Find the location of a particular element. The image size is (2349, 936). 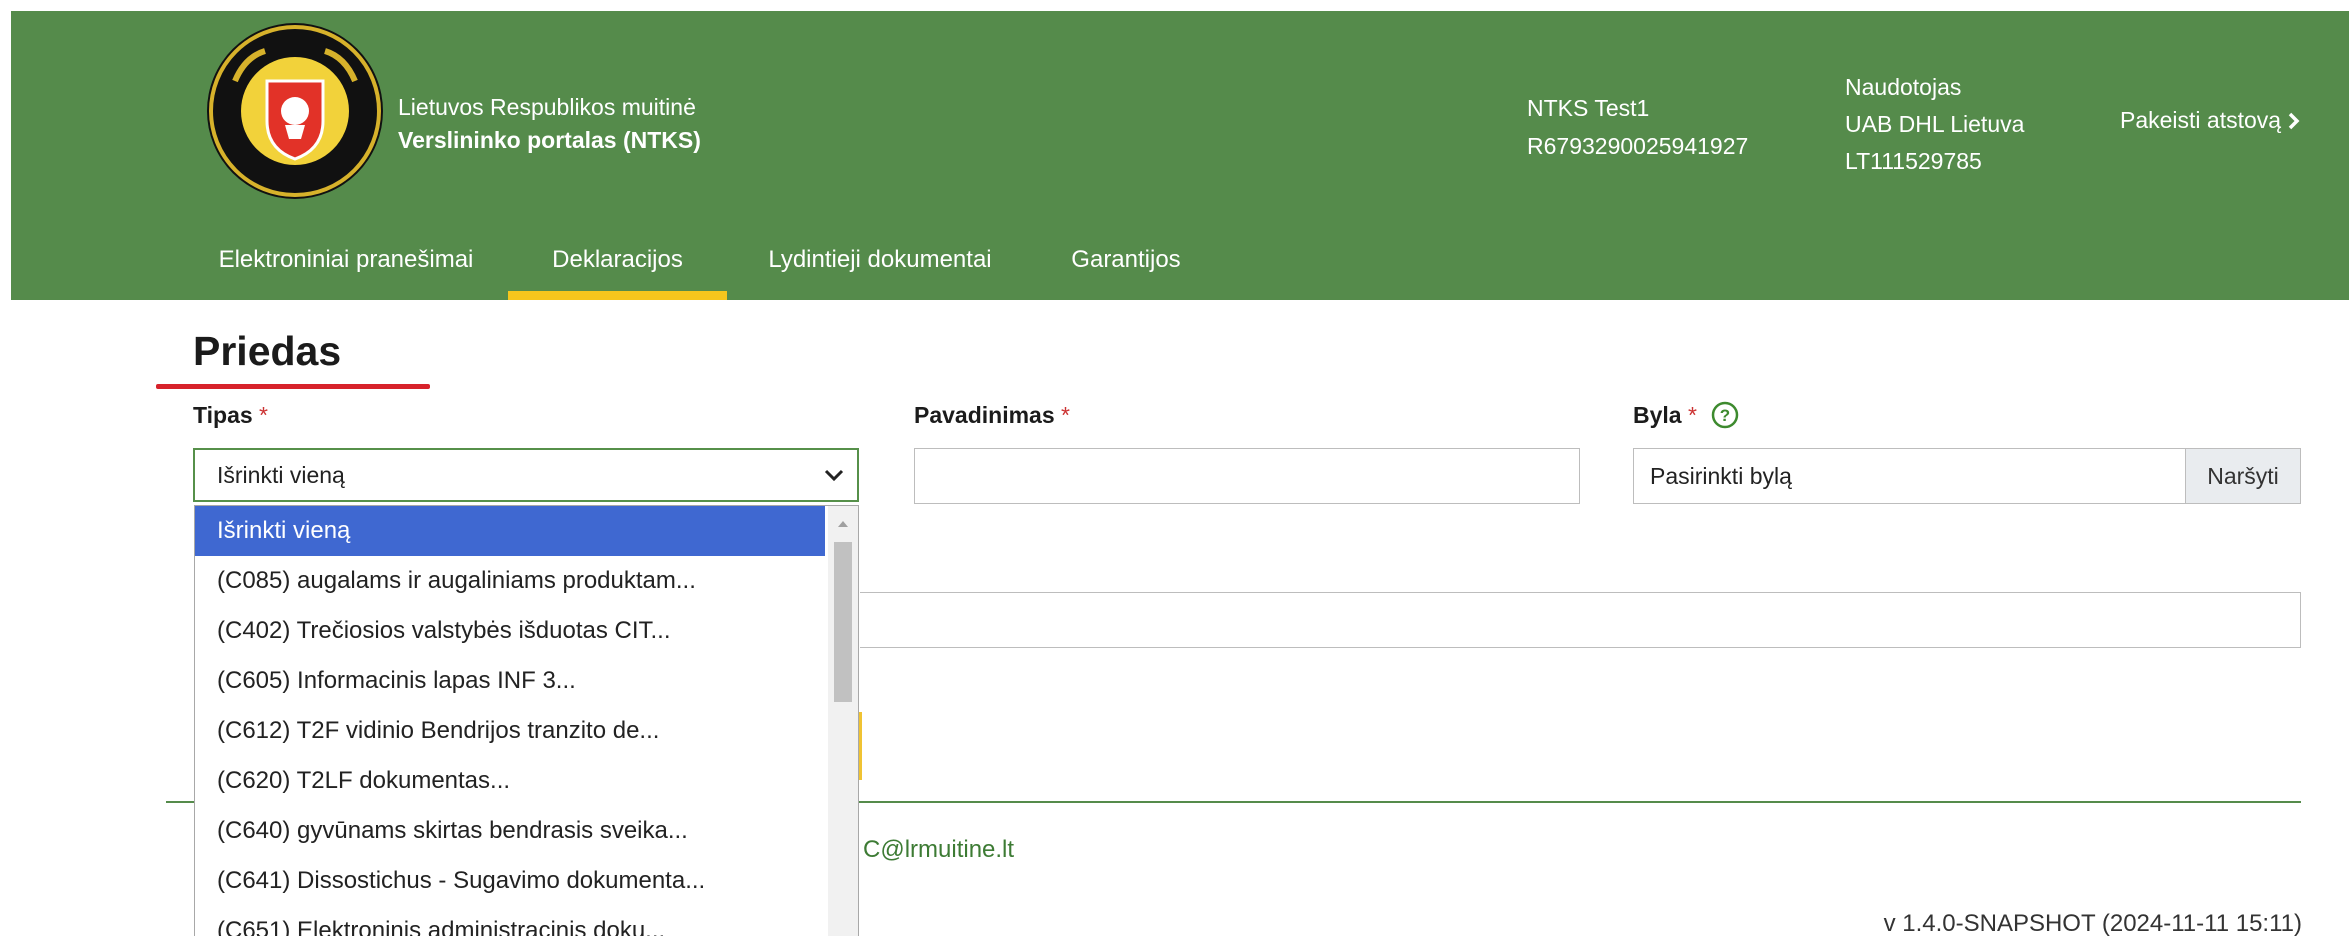

tab-elektroniniai-pranesimai: Elektroniniai pranešimai is located at coordinates (346, 269).